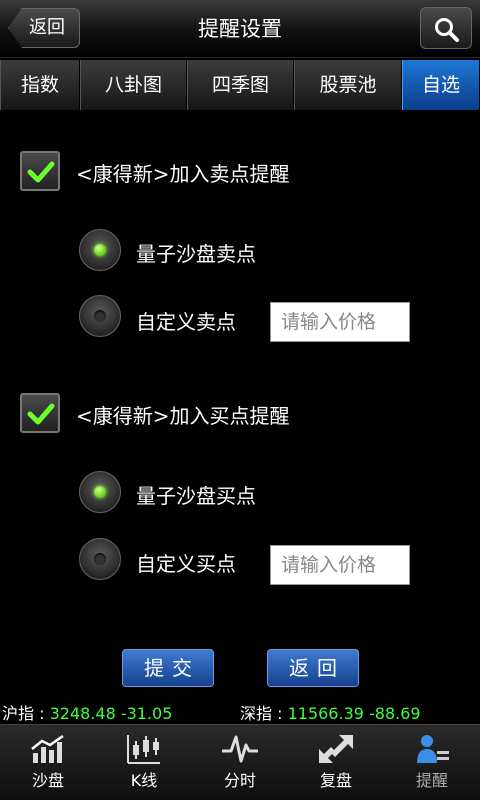 Image resolution: width=480 pixels, height=800 pixels. I want to click on candlestick-icon, so click(143, 749).